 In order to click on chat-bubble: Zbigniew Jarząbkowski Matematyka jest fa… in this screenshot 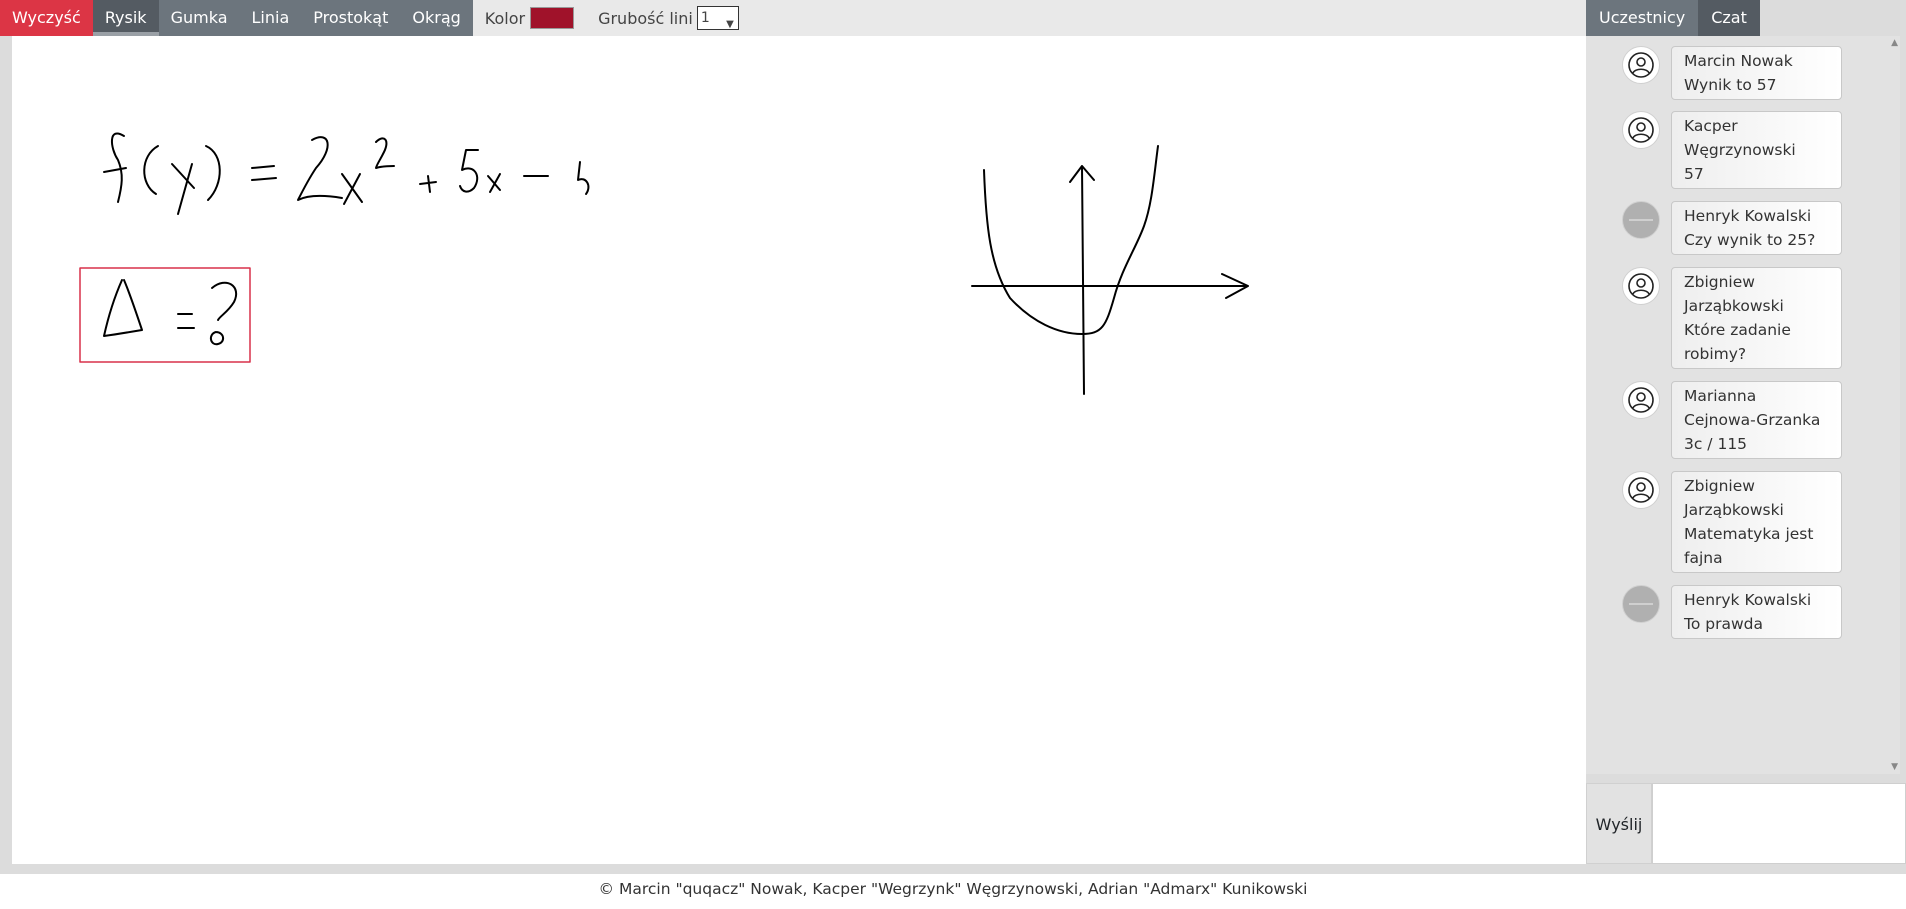, I will do `click(1756, 522)`.